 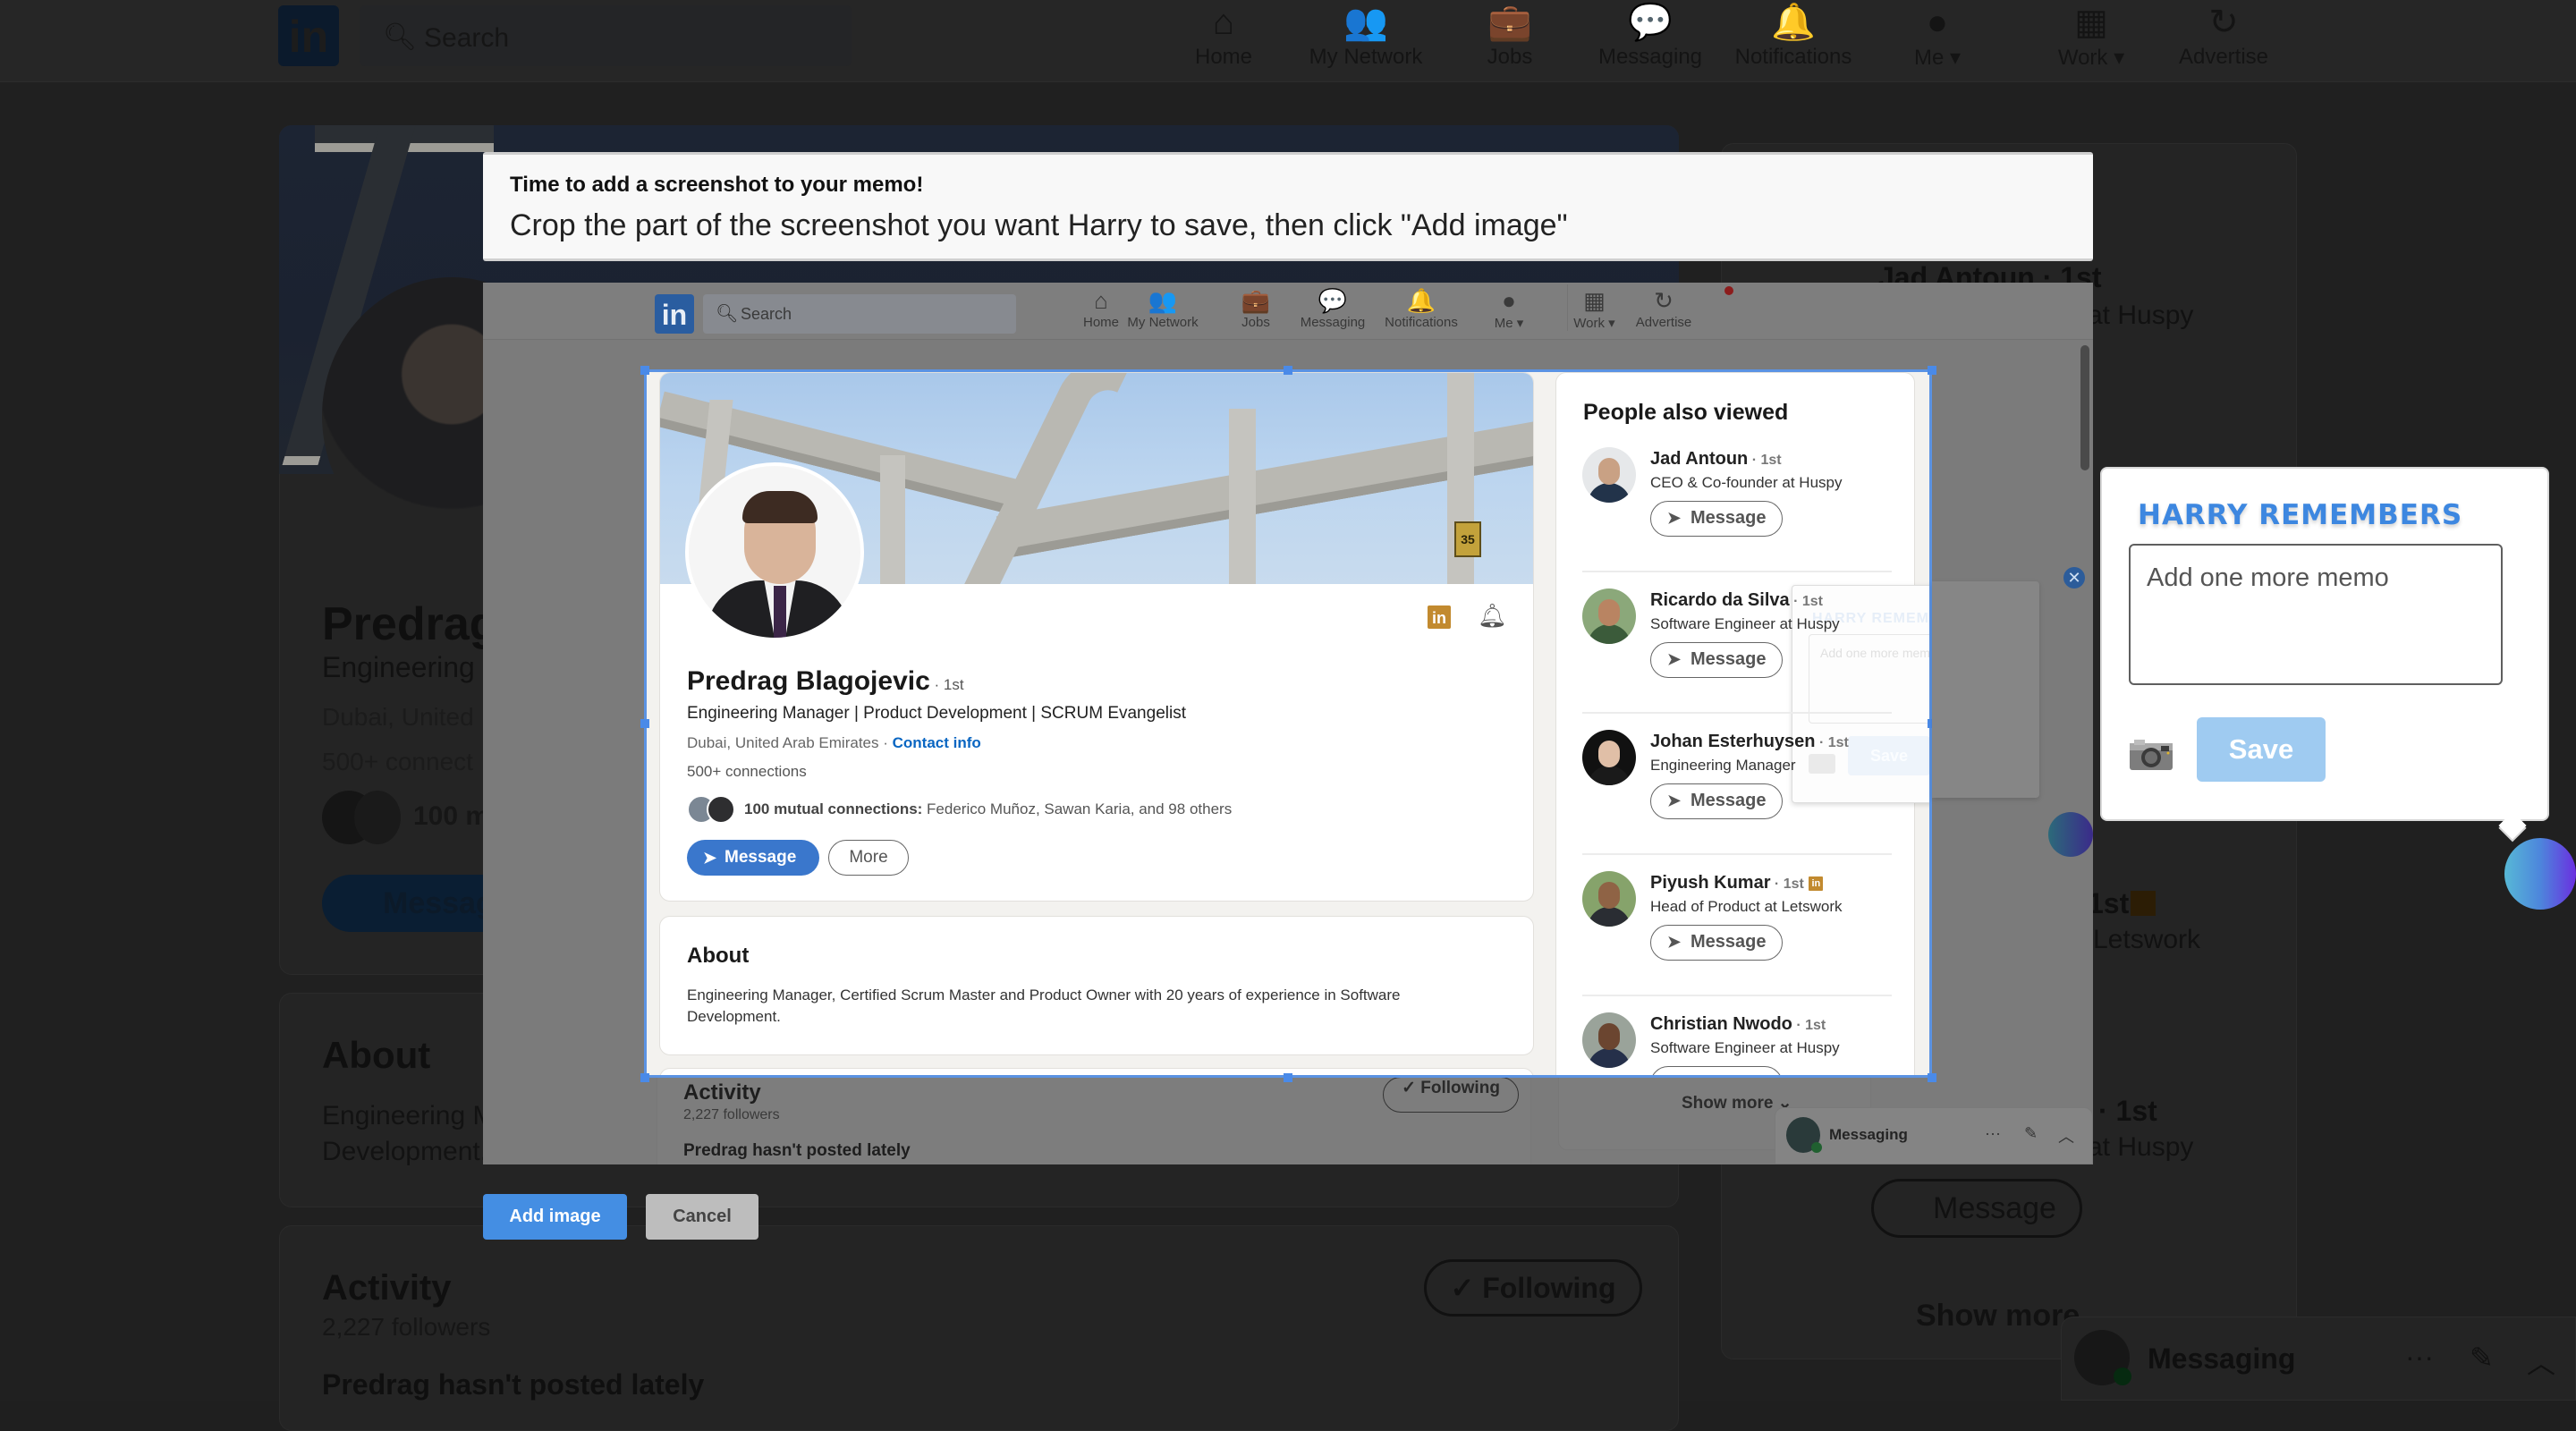 What do you see at coordinates (797, 1150) in the screenshot?
I see `screenshot-activity-status: Predrag hasn't posted lately` at bounding box center [797, 1150].